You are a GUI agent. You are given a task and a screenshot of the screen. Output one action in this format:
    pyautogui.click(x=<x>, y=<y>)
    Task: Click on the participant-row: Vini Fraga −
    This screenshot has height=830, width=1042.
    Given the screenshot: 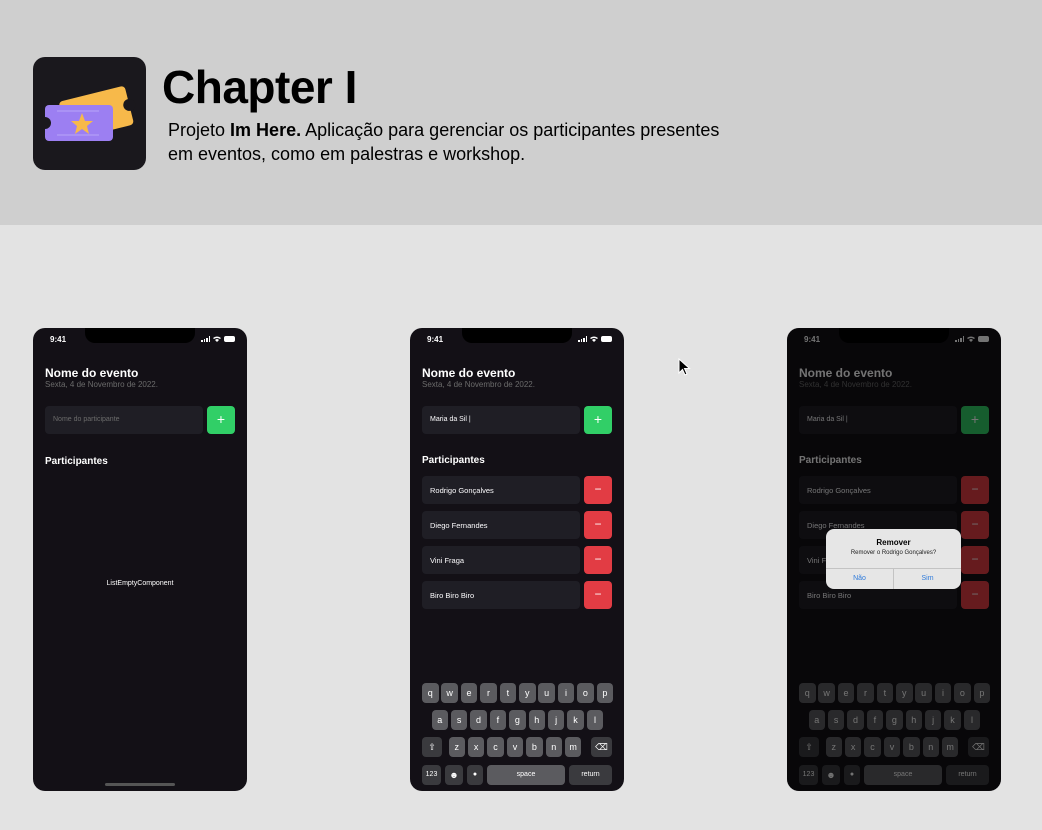 What is the action you would take?
    pyautogui.click(x=517, y=560)
    